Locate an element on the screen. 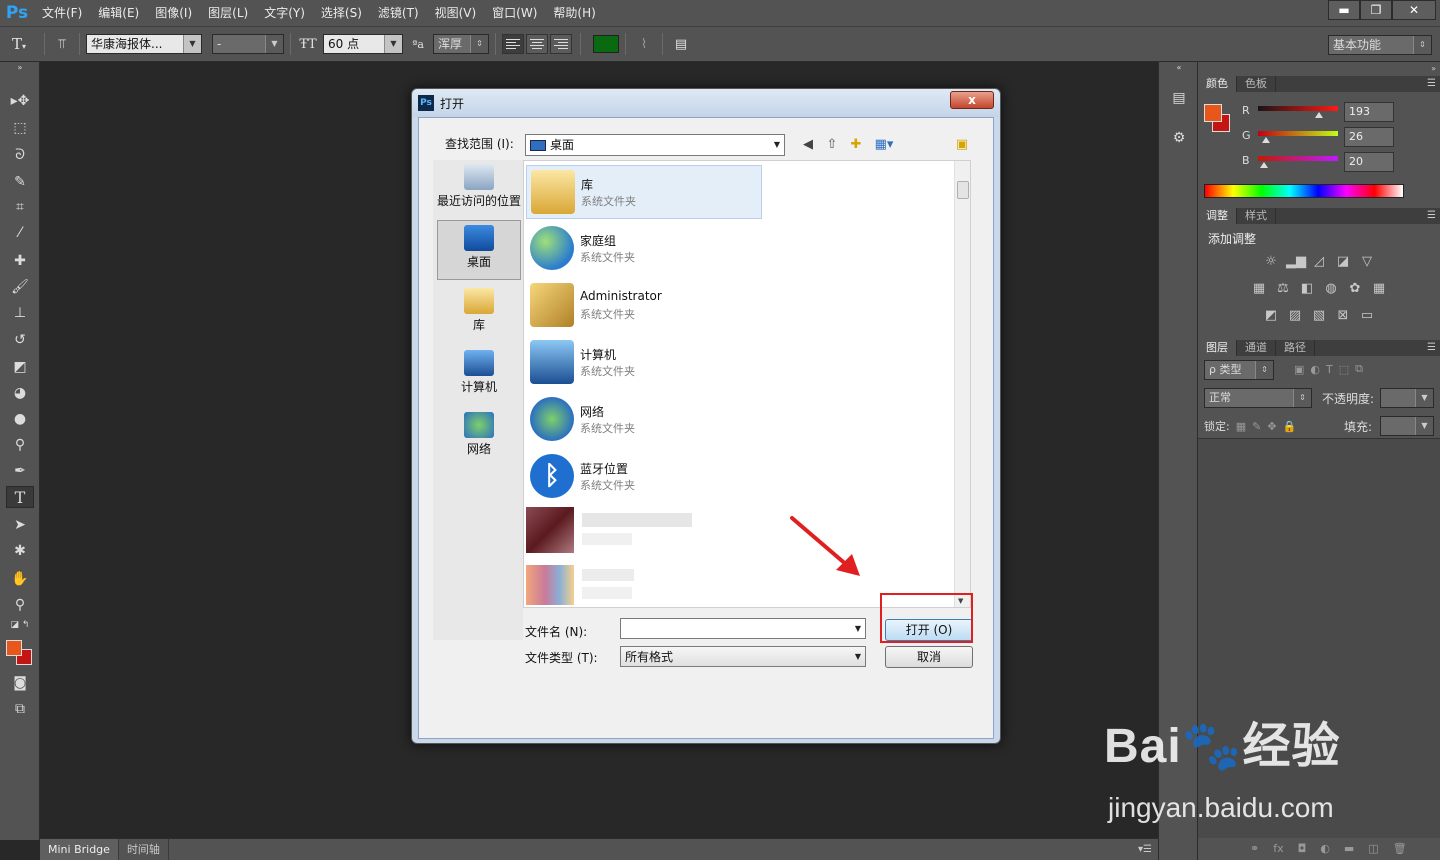  menu-type: 文字(Y) is located at coordinates (284, 13).